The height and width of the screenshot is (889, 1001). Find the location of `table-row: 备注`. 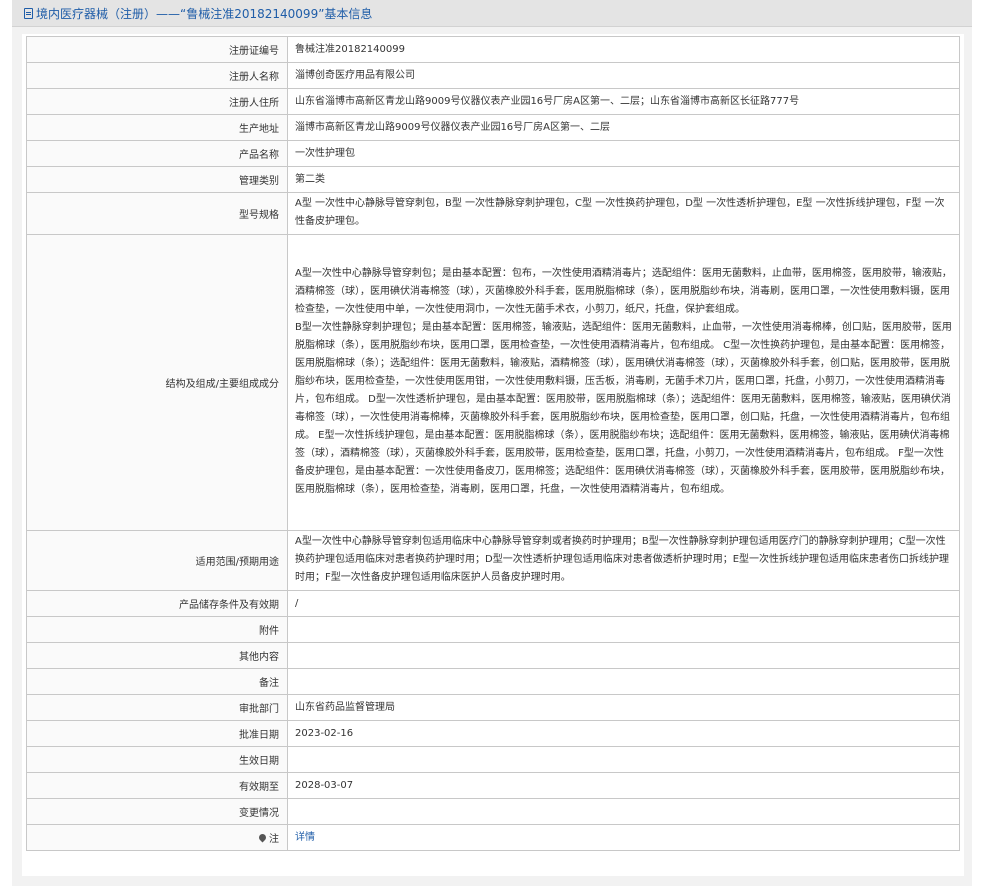

table-row: 备注 is located at coordinates (493, 681).